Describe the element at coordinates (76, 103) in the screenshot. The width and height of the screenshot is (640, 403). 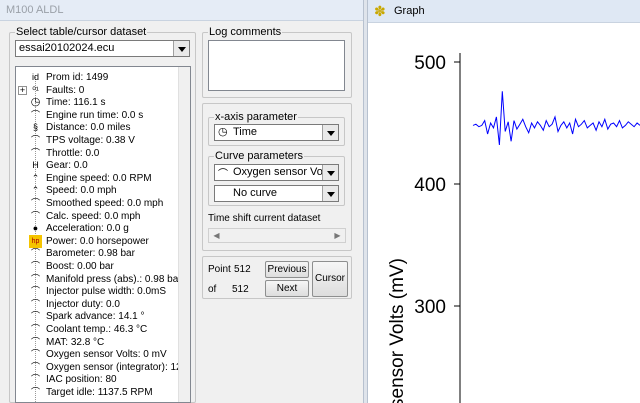
I see `tree-item-label: Time: 116.1 s` at that location.